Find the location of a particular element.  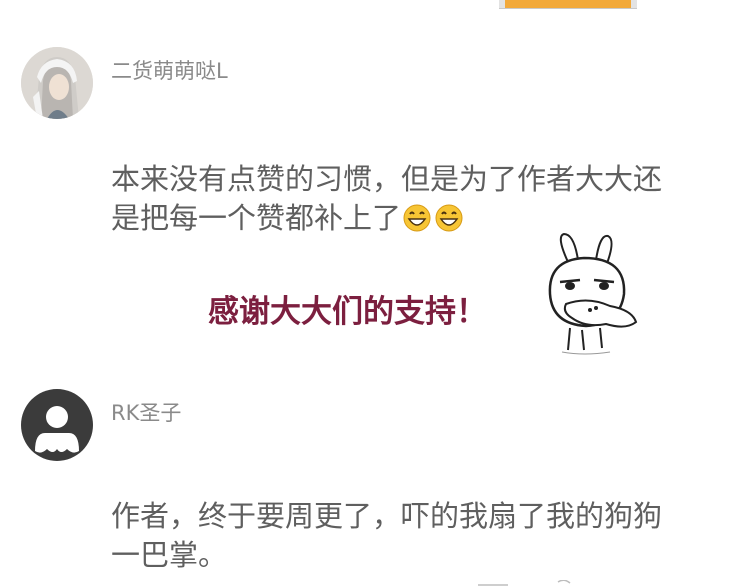

user-avatar-icon is located at coordinates (57, 83).